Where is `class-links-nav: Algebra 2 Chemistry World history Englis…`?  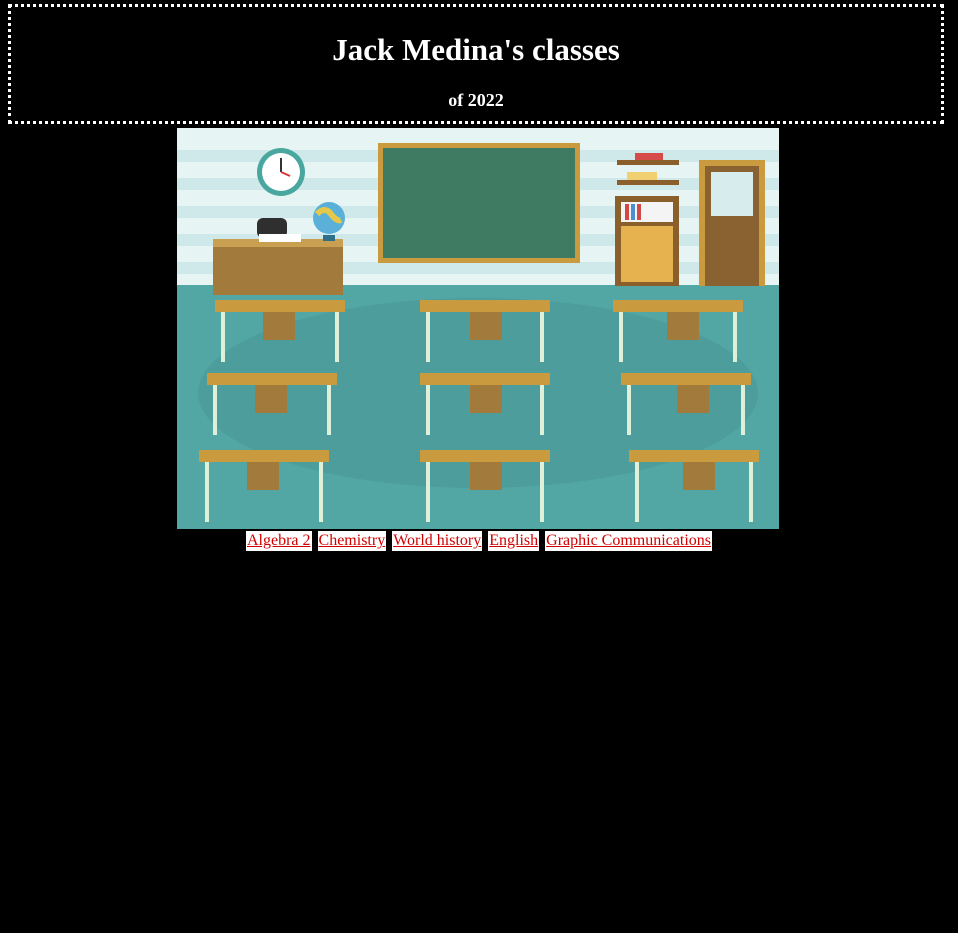 class-links-nav: Algebra 2 Chemistry World history Englis… is located at coordinates (479, 541).